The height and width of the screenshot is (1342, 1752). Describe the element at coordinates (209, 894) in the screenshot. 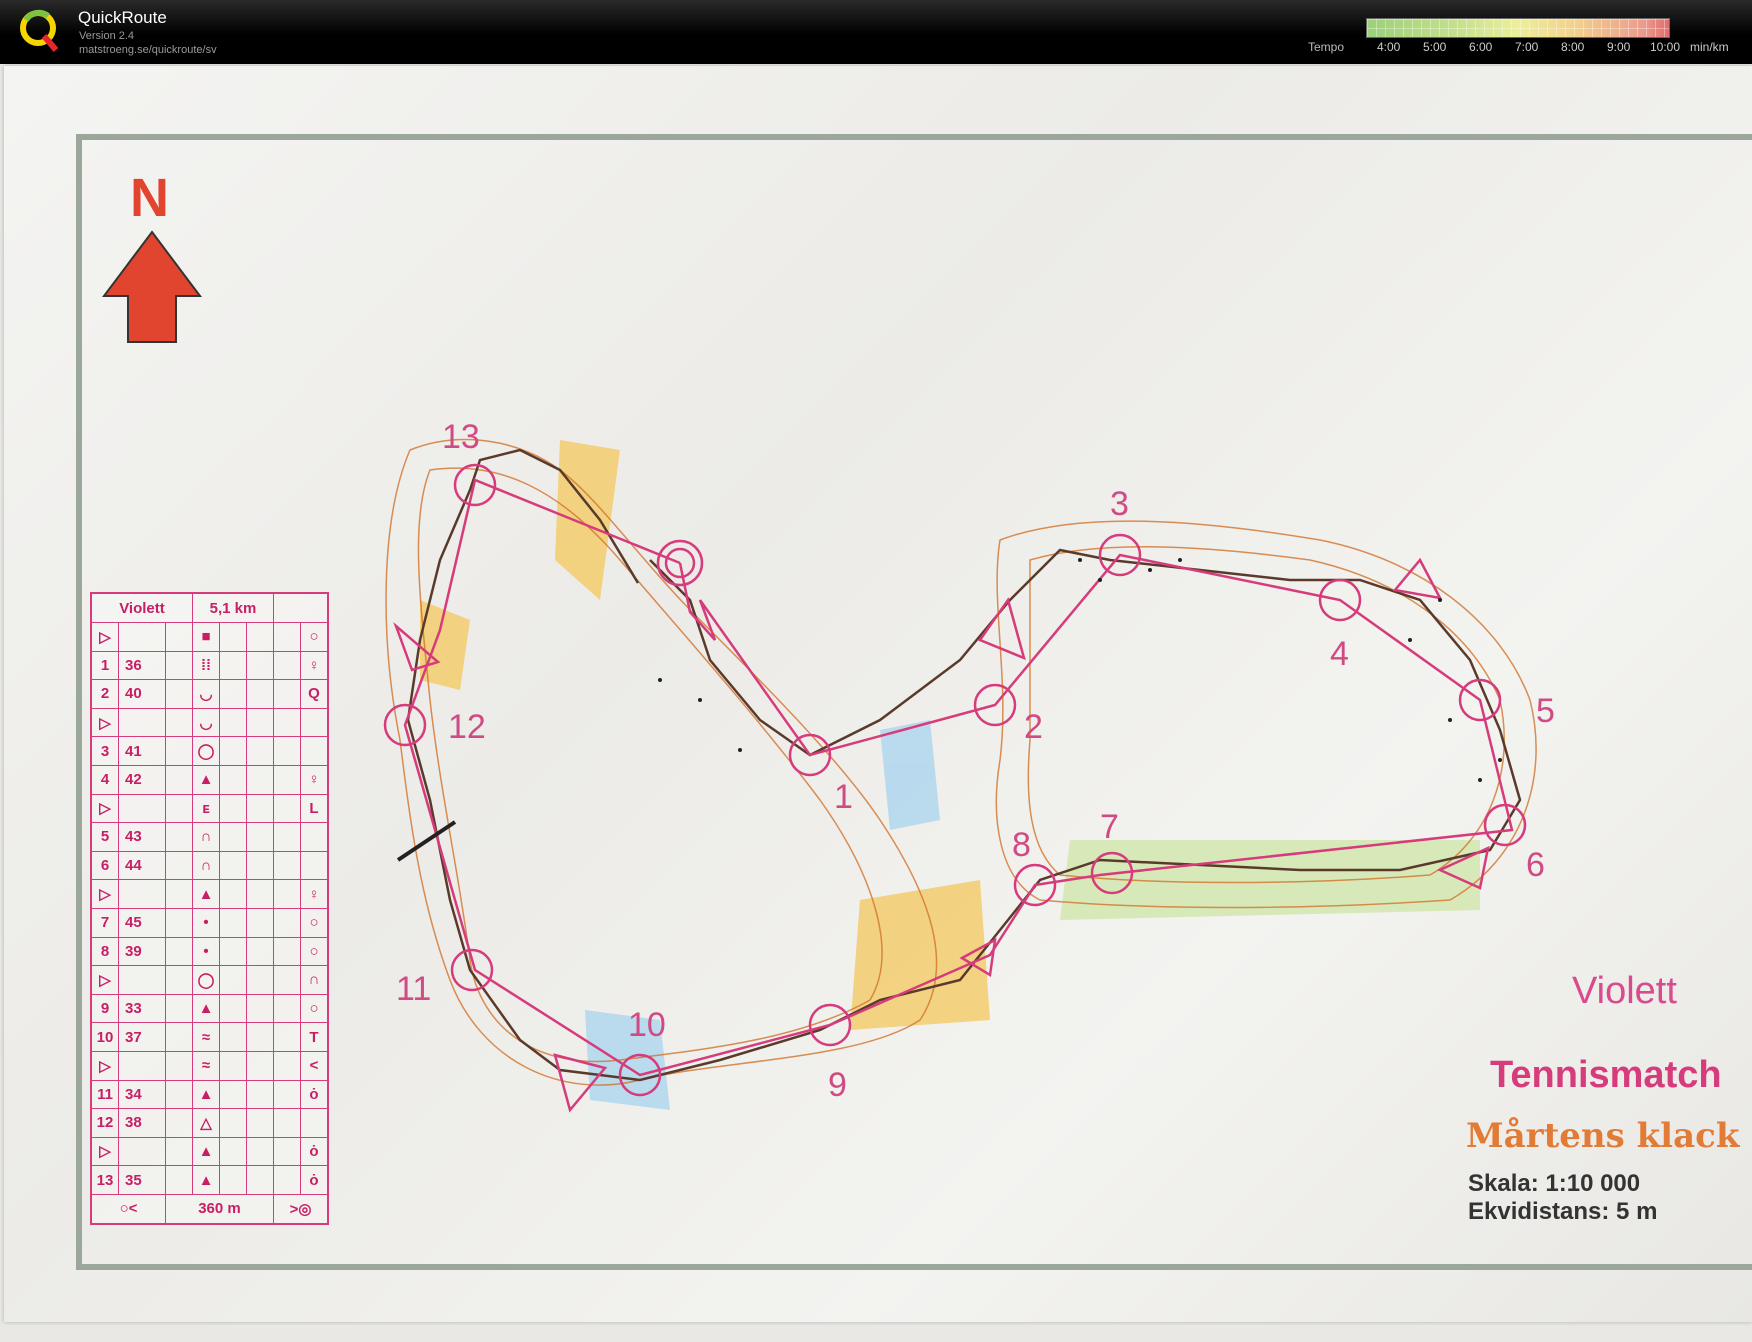

I see `description-row: ▷ ▲ ♀` at that location.